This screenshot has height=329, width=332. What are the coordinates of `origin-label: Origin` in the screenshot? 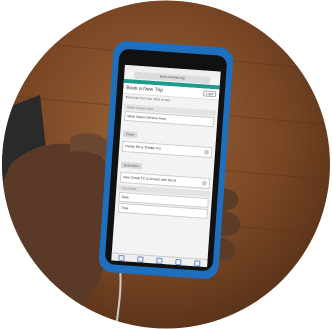 It's located at (130, 134).